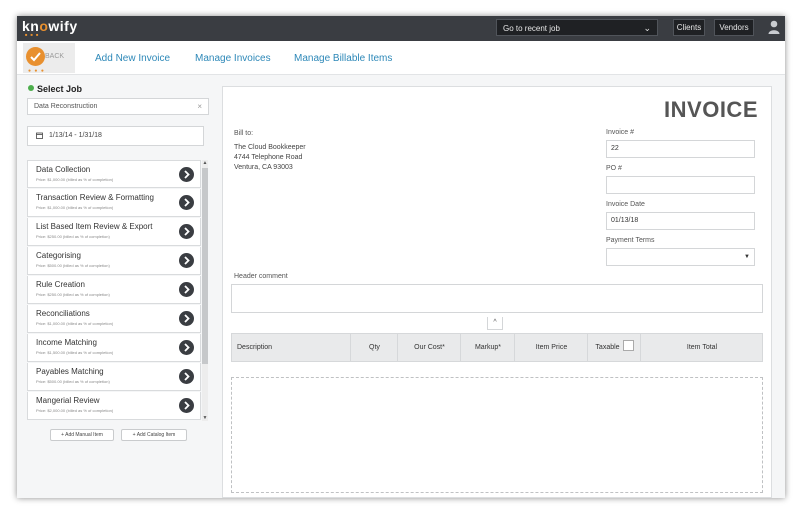  I want to click on logo-subtext: ■ ■ ■, so click(32, 34).